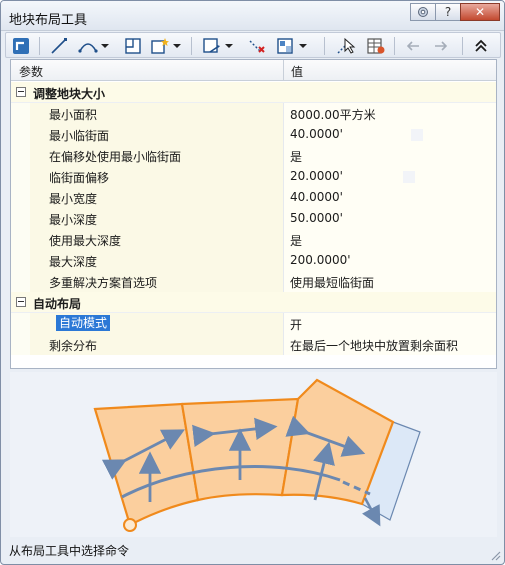  I want to click on category-label: 自动布局, so click(57, 304).